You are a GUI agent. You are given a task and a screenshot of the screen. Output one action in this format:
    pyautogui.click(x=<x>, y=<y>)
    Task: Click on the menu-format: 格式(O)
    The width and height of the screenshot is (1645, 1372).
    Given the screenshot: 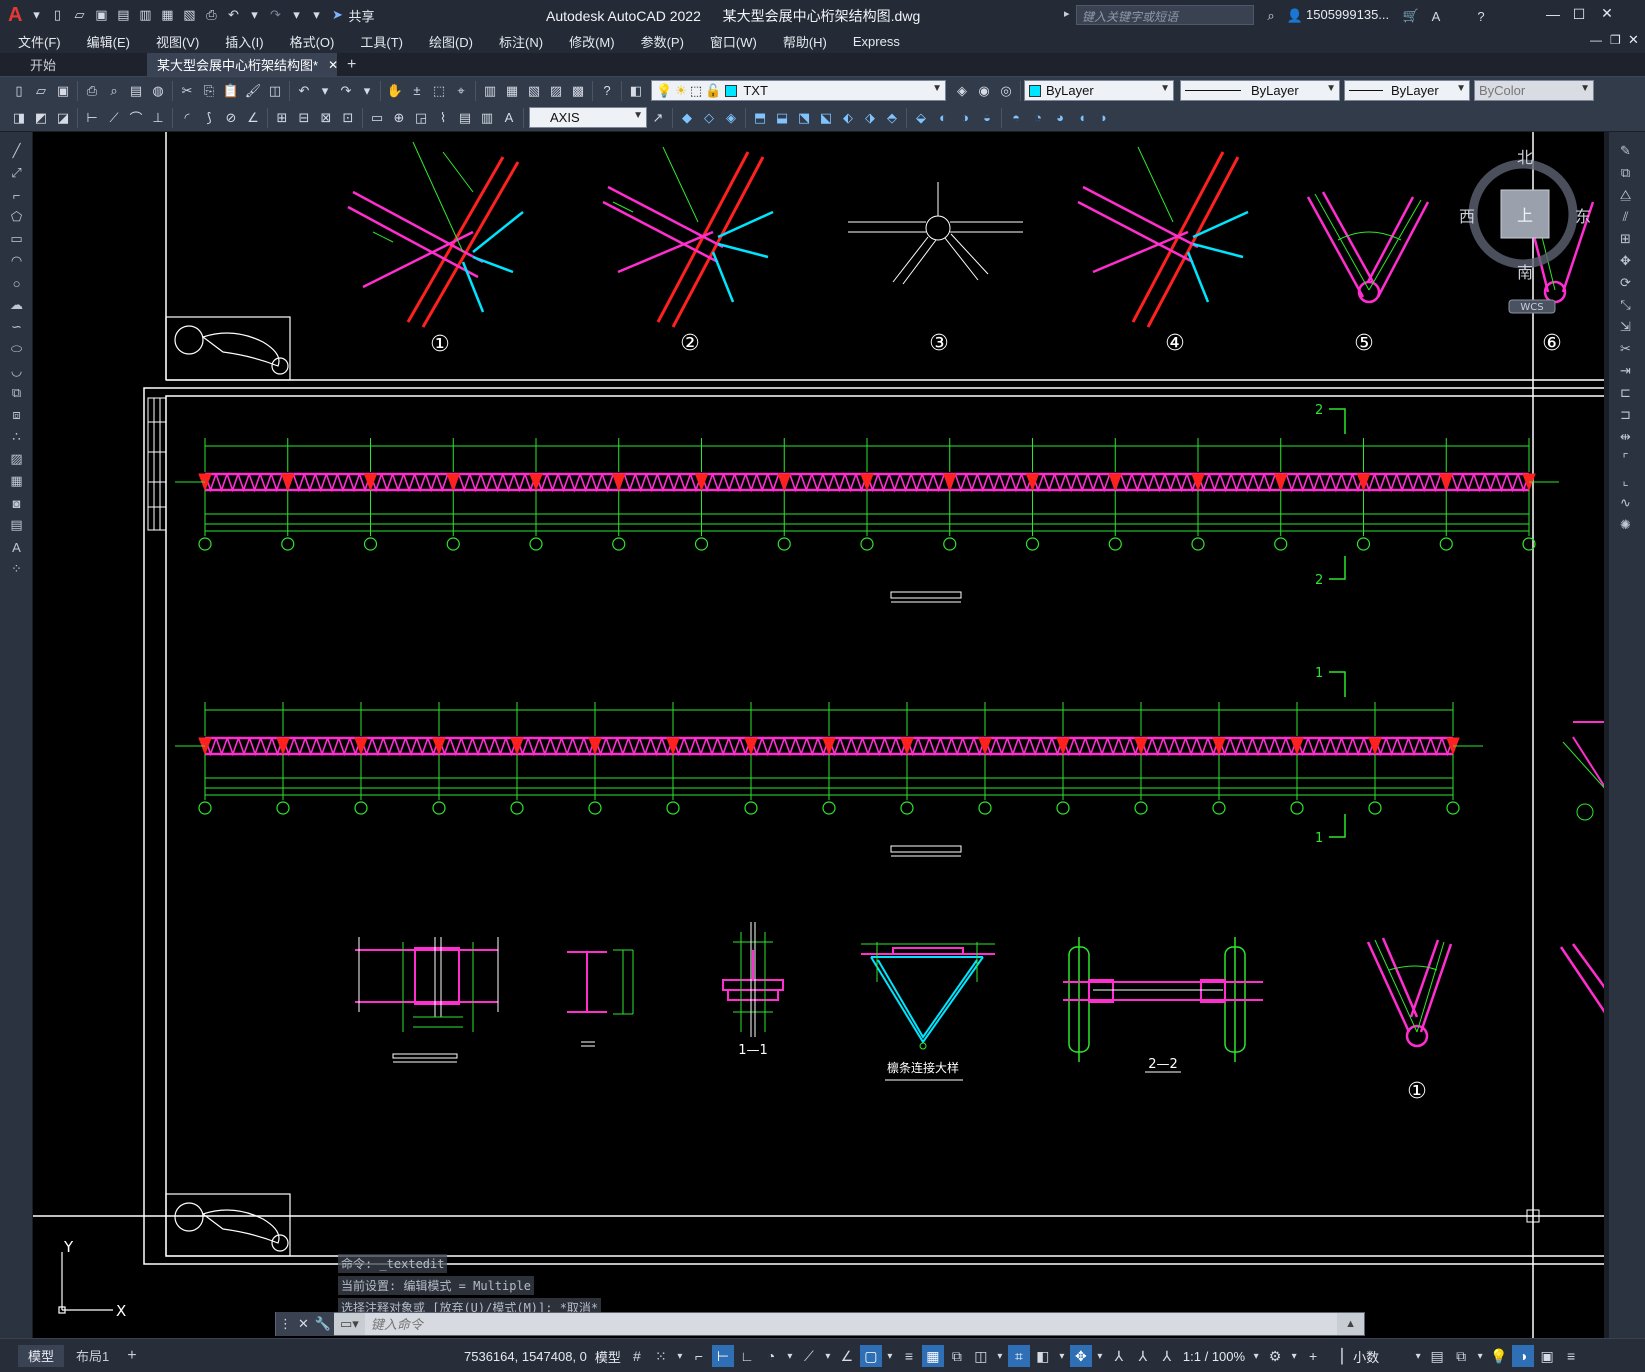 What is the action you would take?
    pyautogui.click(x=312, y=41)
    